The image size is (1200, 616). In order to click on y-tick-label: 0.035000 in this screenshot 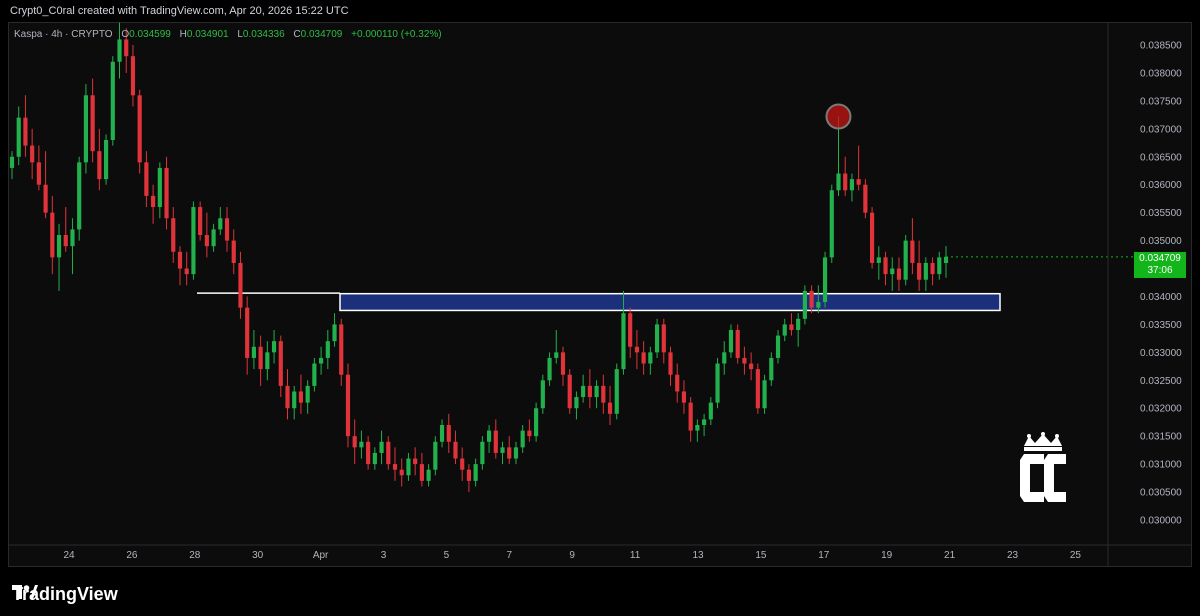, I will do `click(1161, 241)`.